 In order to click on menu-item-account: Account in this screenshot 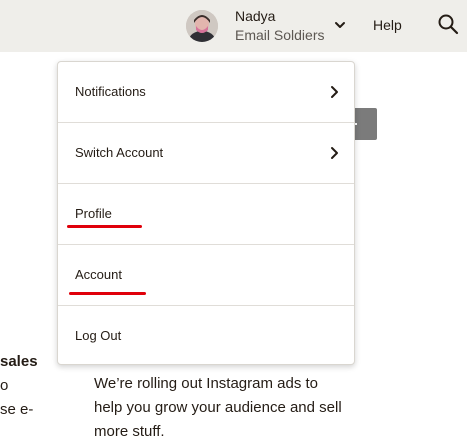, I will do `click(206, 275)`.